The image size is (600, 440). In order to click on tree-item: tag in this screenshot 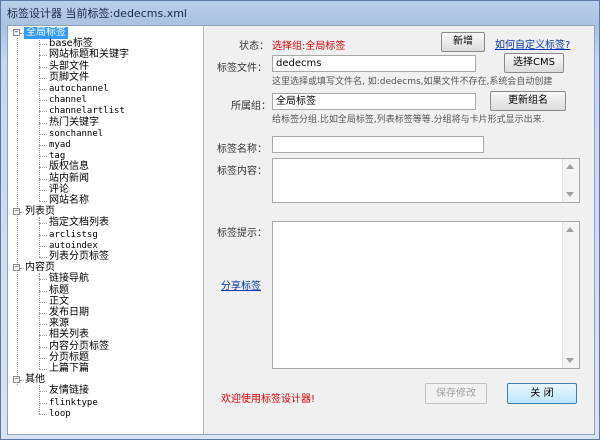, I will do `click(105, 156)`.